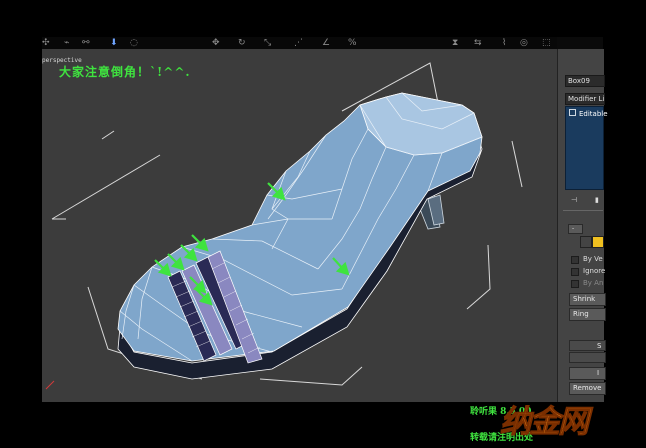  I want to click on panel-divider, so click(583, 210).